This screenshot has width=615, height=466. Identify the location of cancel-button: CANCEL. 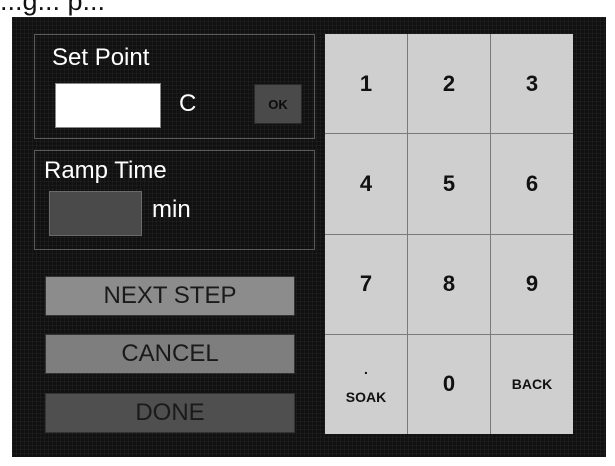
(170, 354).